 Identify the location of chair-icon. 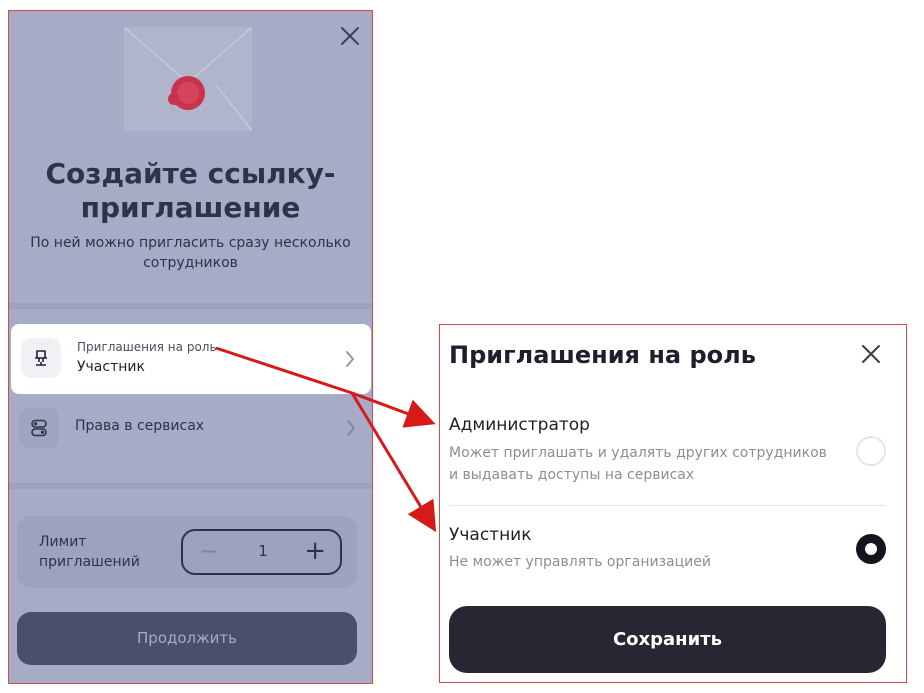
(41, 358).